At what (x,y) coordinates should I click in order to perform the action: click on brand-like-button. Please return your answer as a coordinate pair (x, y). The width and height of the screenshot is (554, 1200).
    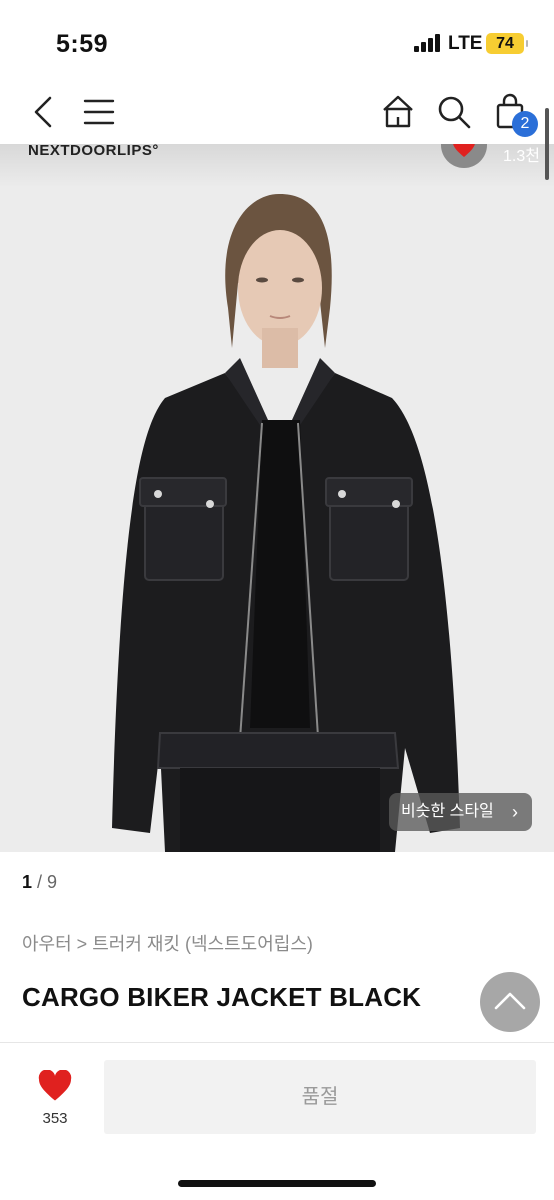
    Looking at the image, I should click on (464, 156).